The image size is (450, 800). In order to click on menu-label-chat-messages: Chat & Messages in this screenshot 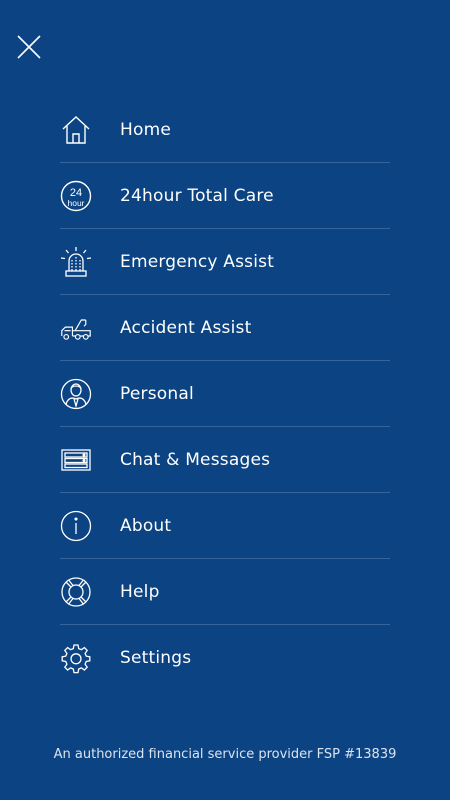, I will do `click(195, 459)`.